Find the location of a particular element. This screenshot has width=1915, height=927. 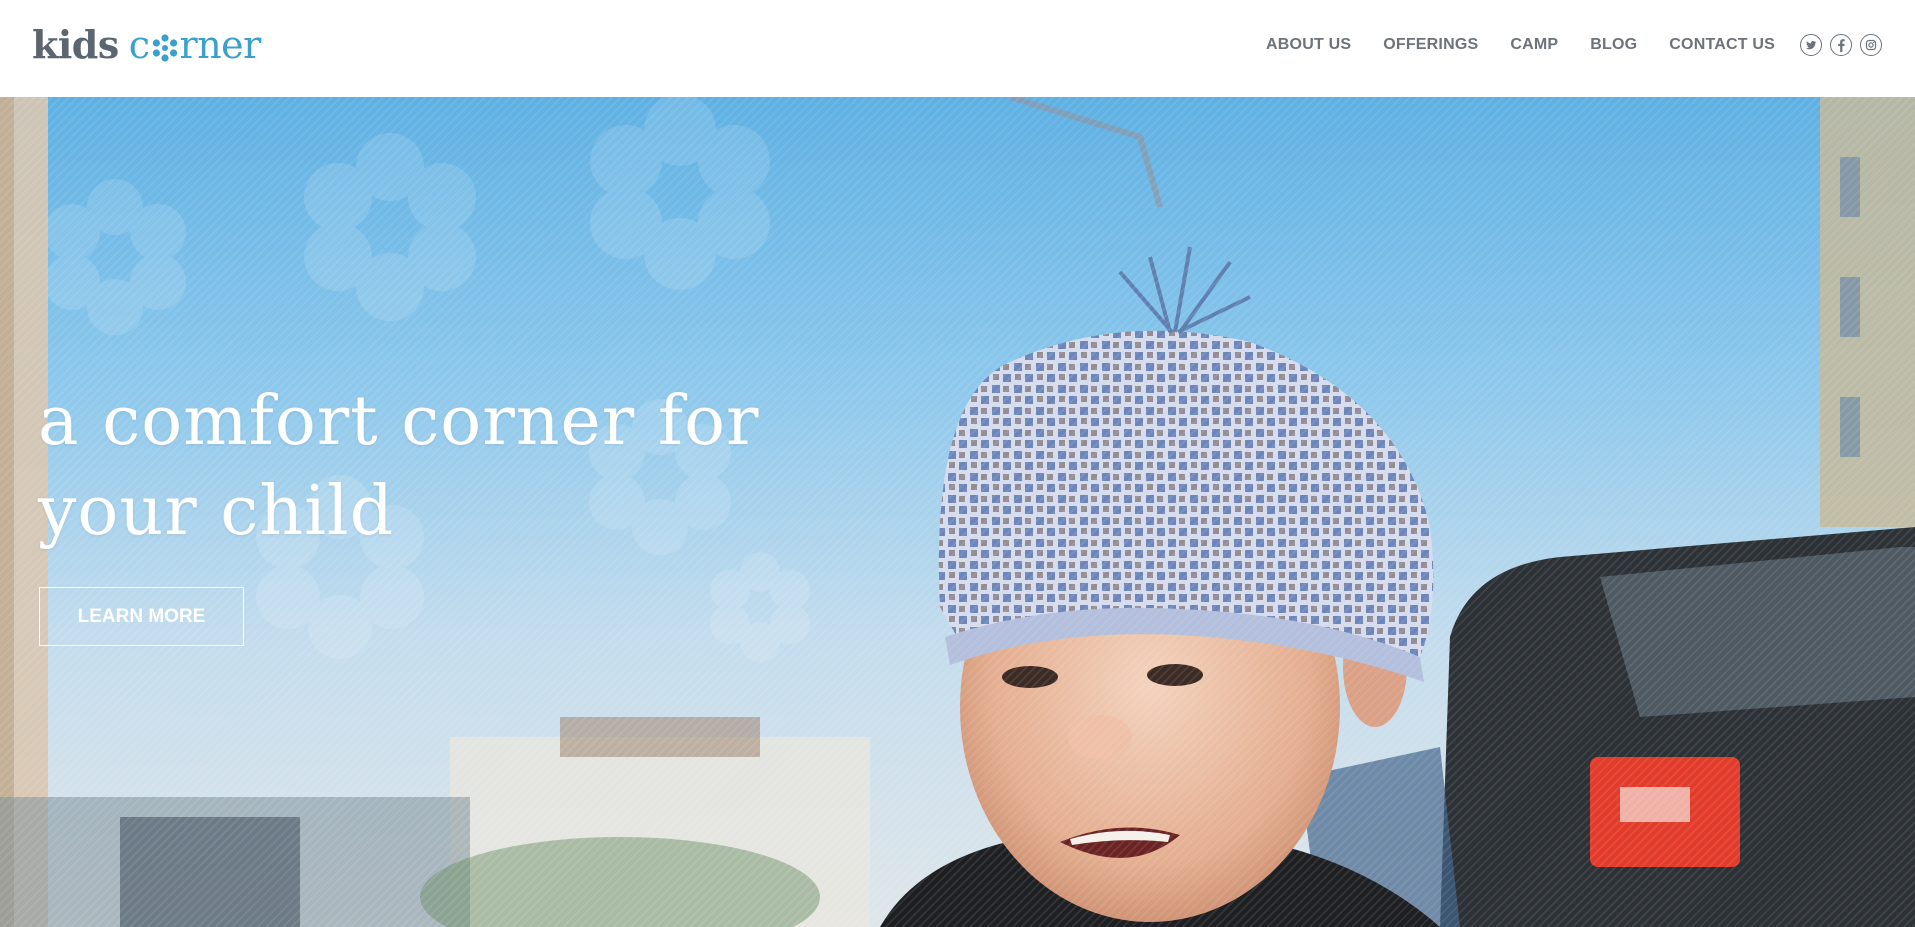

learn-more-button: LEARN MORE is located at coordinates (141, 616).